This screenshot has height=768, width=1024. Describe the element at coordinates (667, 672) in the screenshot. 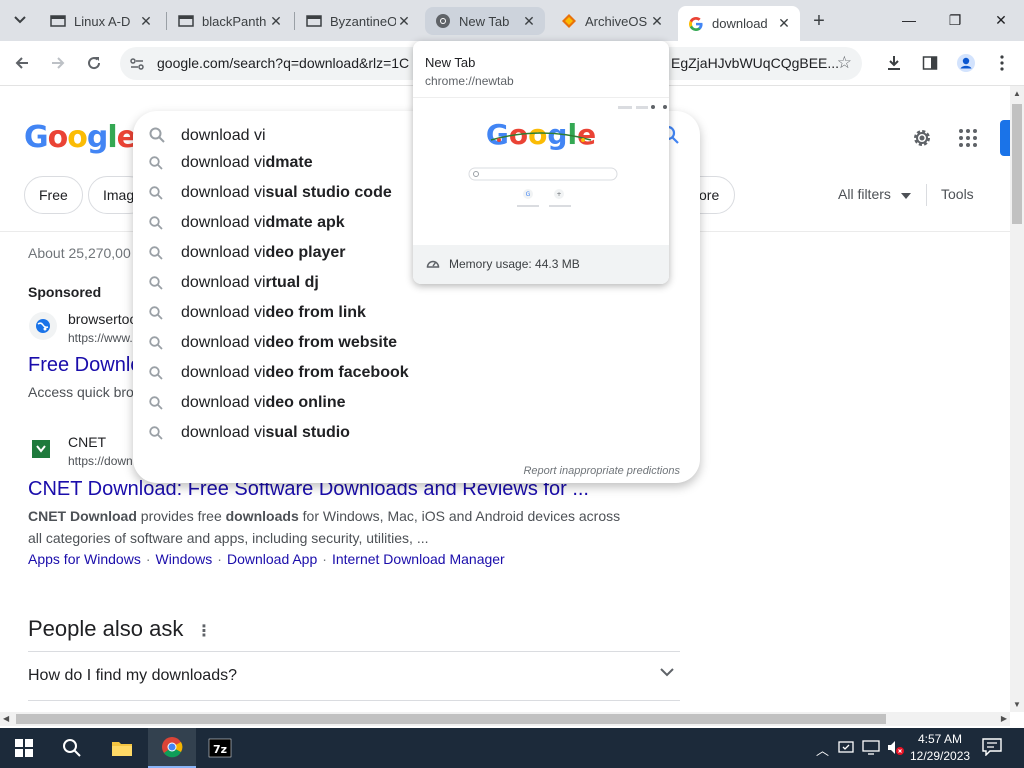

I see `chevron-down-icon` at that location.